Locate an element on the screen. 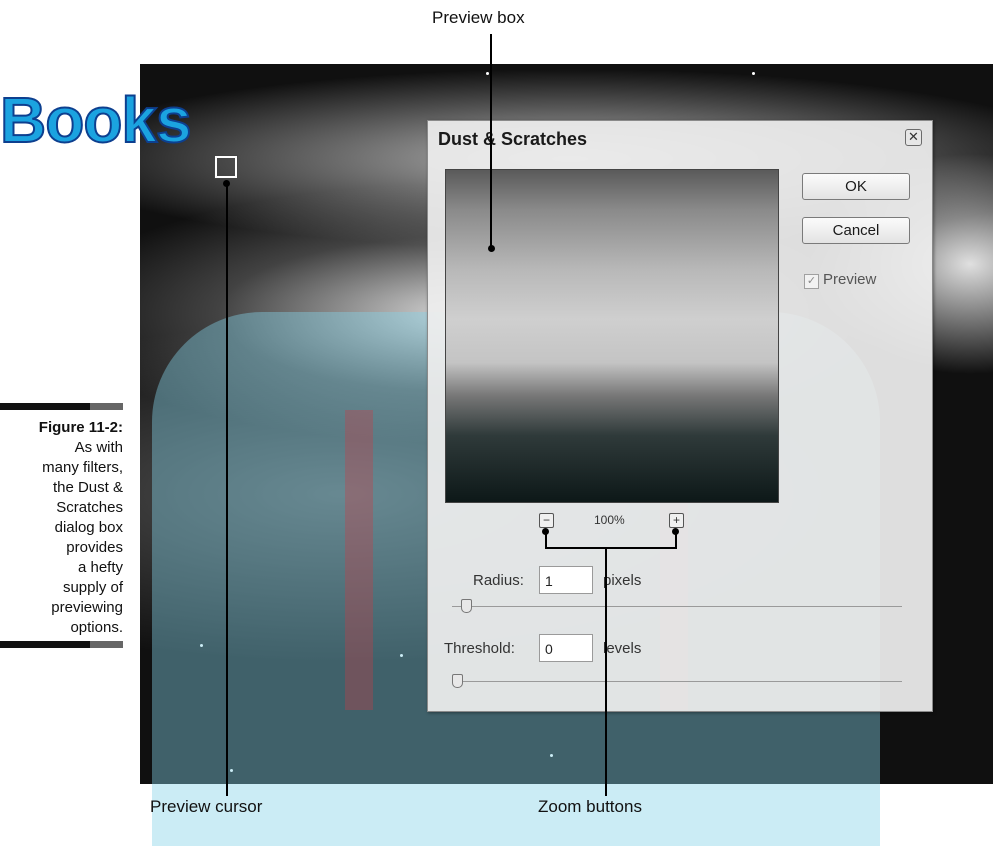 The height and width of the screenshot is (846, 993). callout-preview-cursor: Preview cursor is located at coordinates (206, 806).